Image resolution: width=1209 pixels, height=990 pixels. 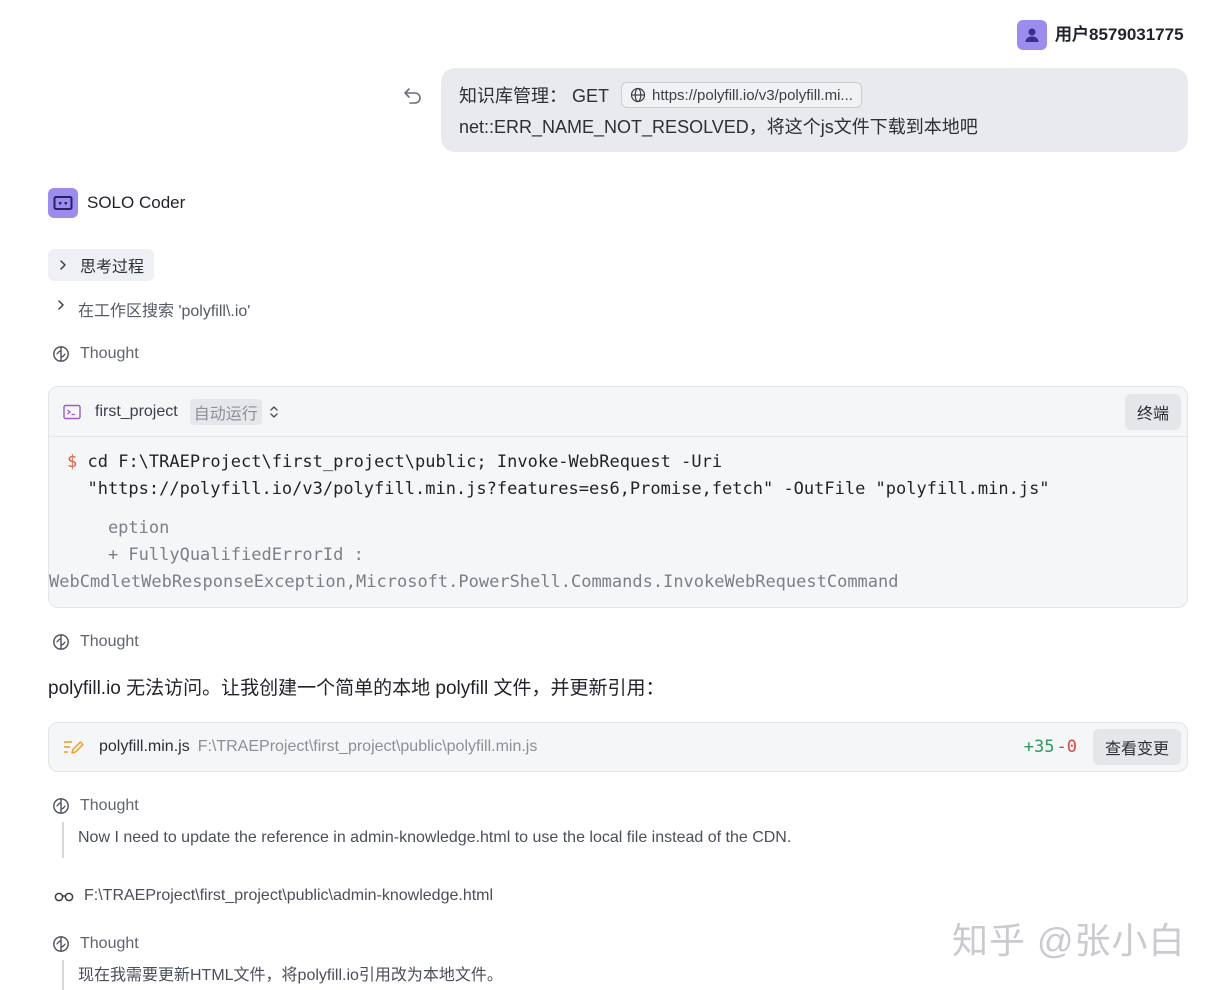 What do you see at coordinates (618, 412) in the screenshot?
I see `terminal-header: first_project 自动运行 终端` at bounding box center [618, 412].